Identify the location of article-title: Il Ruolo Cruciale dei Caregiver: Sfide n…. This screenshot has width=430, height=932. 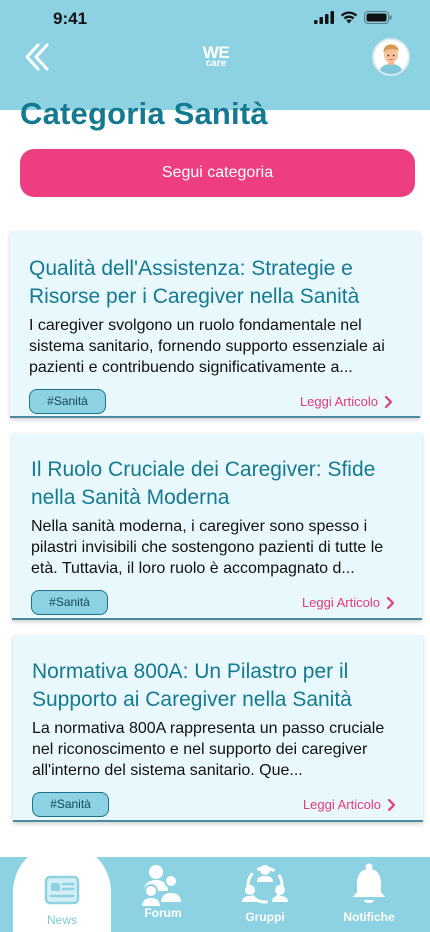
(217, 484).